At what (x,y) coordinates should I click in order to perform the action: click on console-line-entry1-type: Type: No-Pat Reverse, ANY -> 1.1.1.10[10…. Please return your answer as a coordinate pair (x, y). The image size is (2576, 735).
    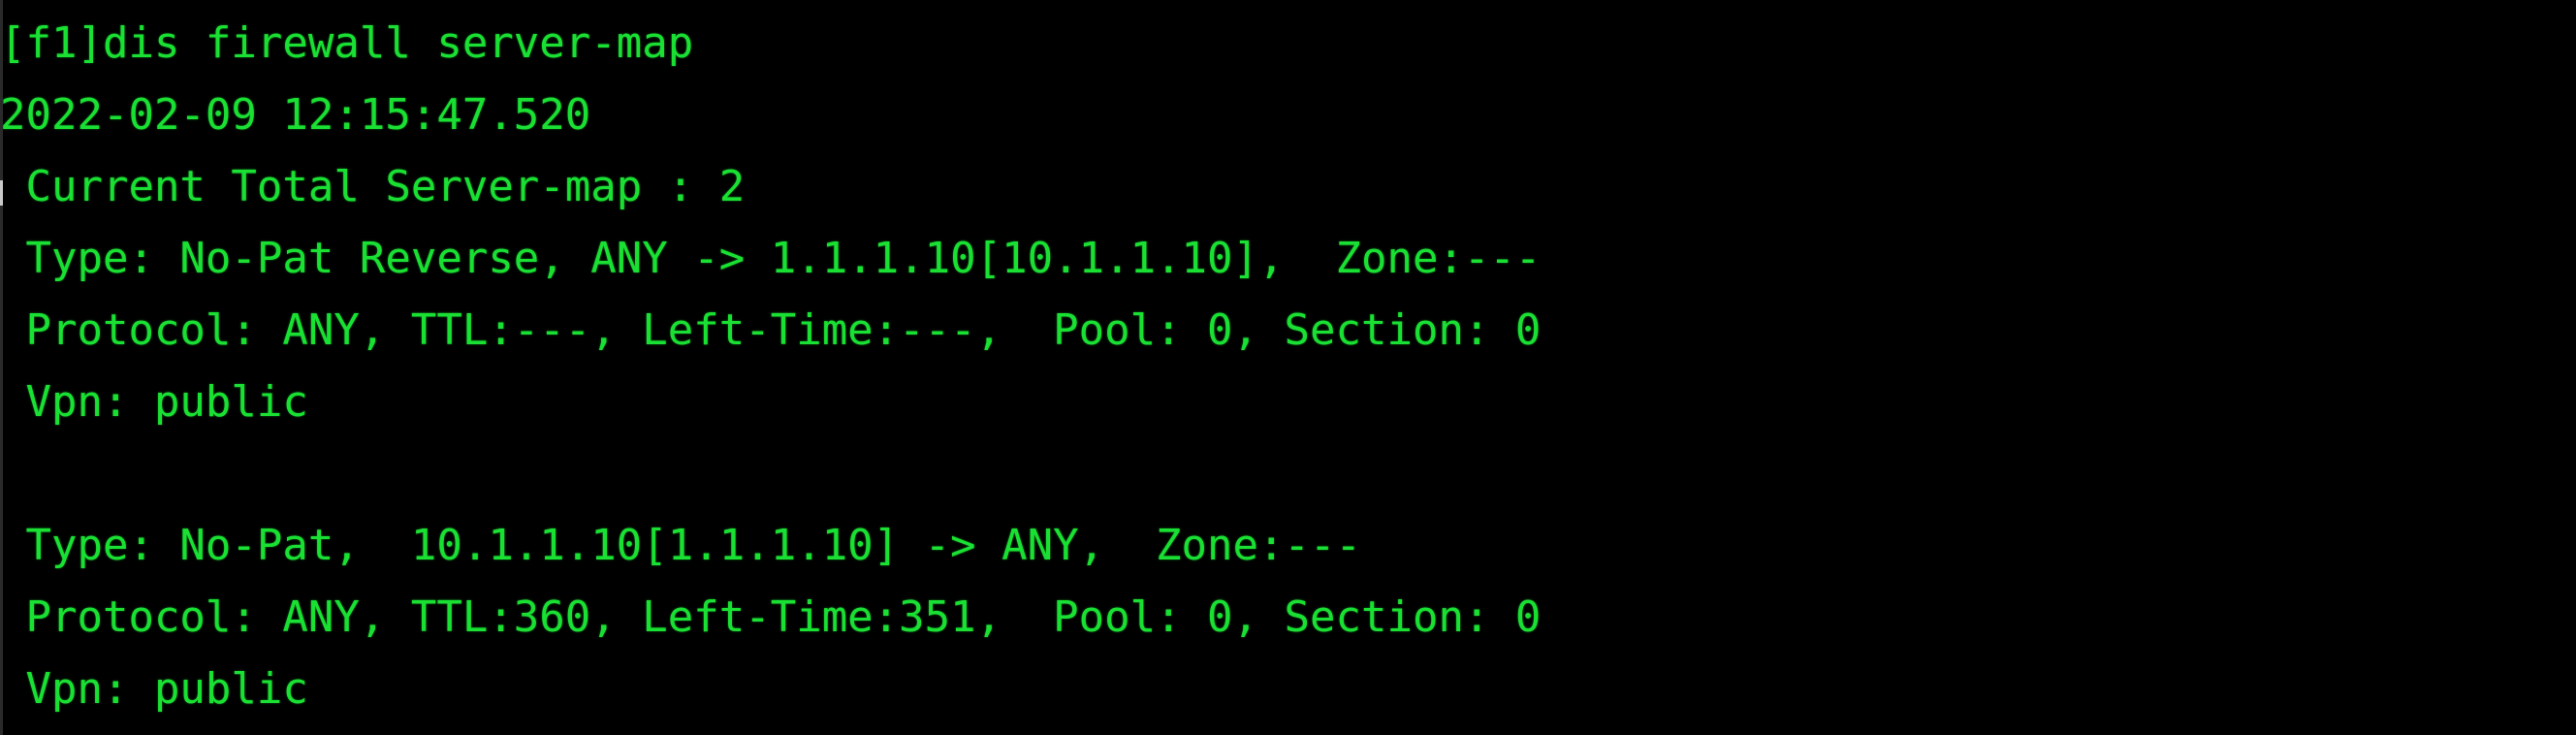
    Looking at the image, I should click on (771, 258).